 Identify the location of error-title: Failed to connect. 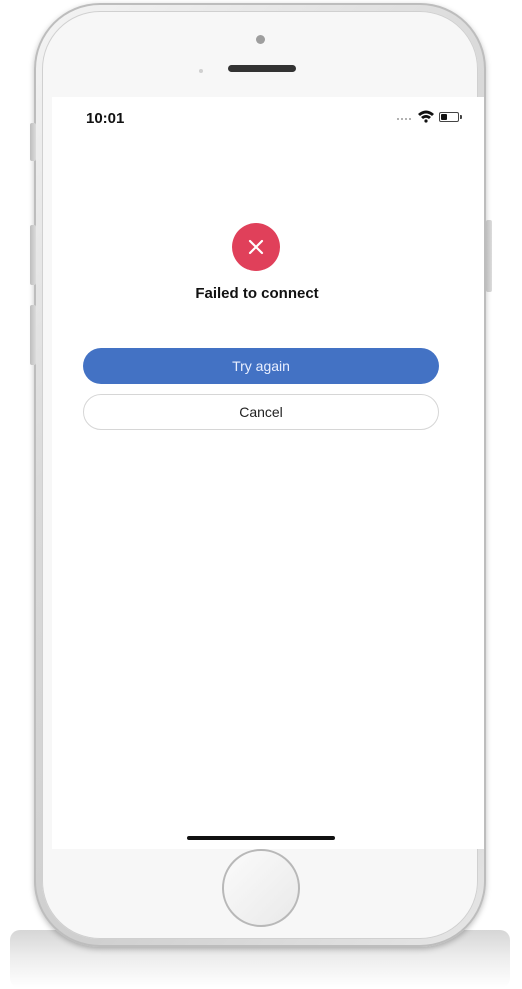
(257, 293).